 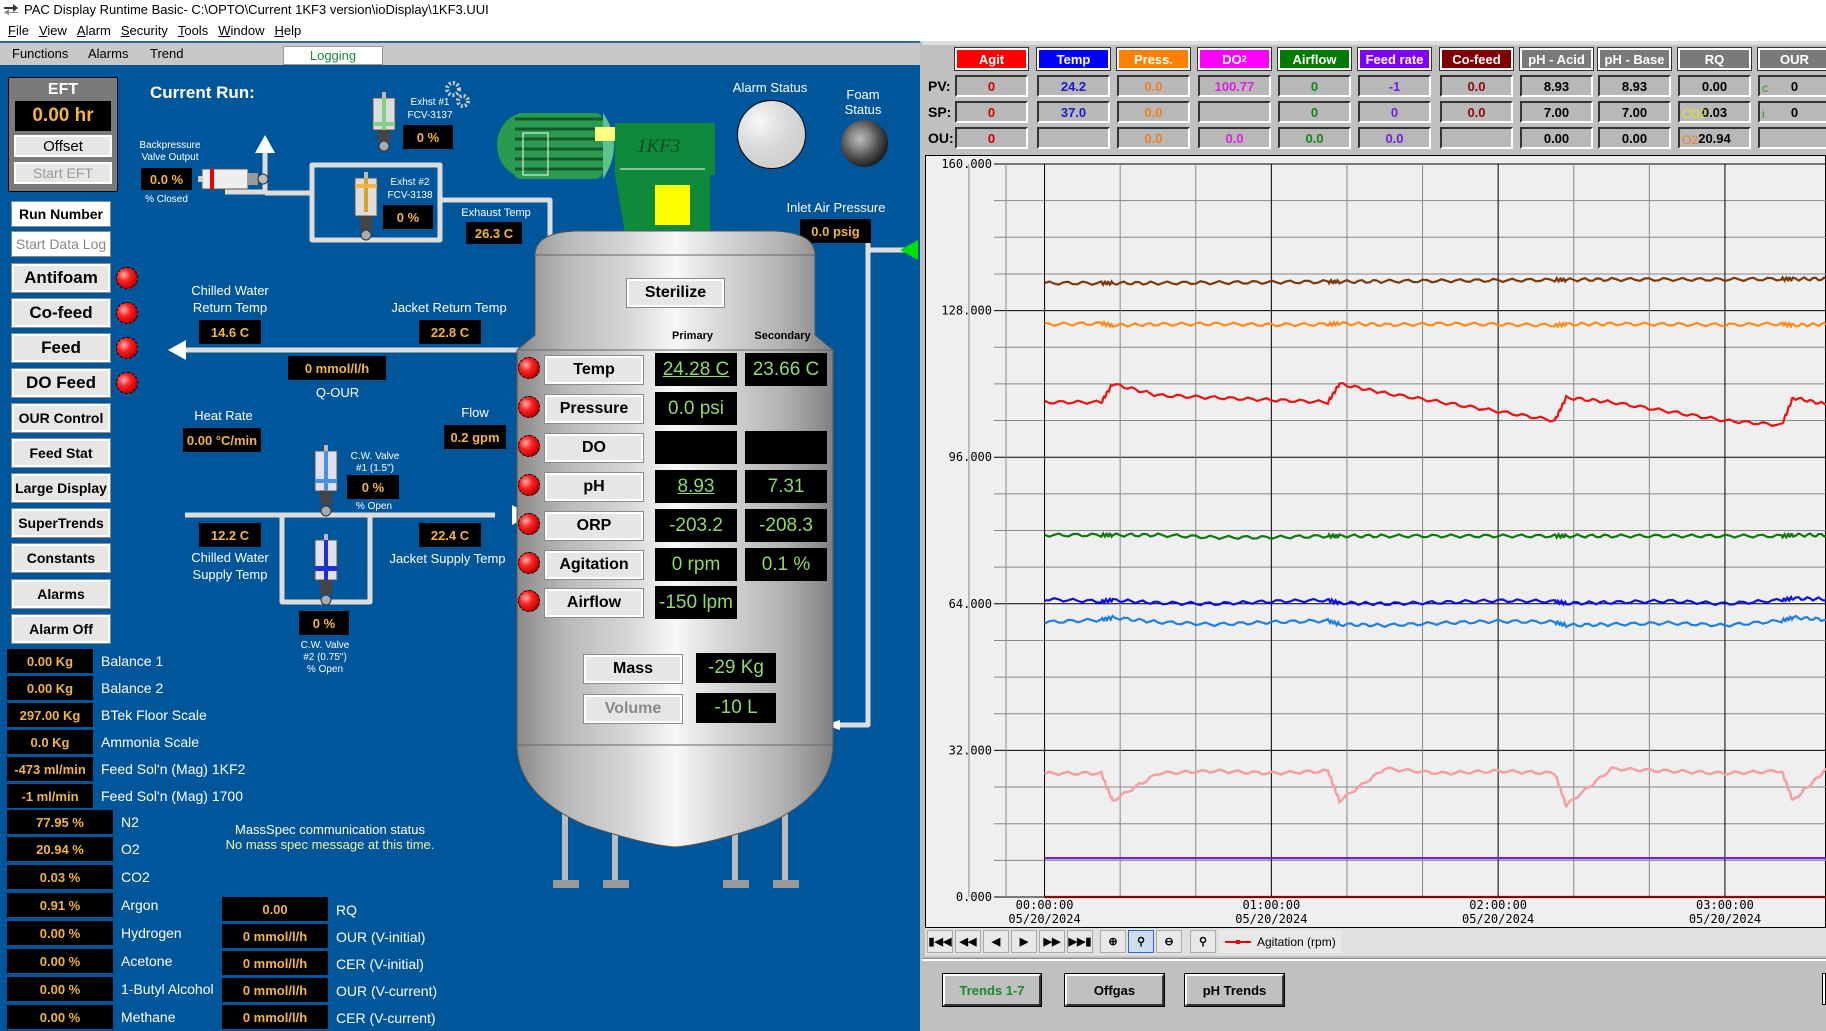 What do you see at coordinates (1203, 941) in the screenshot?
I see `zoom-y-axis-button: ⚲` at bounding box center [1203, 941].